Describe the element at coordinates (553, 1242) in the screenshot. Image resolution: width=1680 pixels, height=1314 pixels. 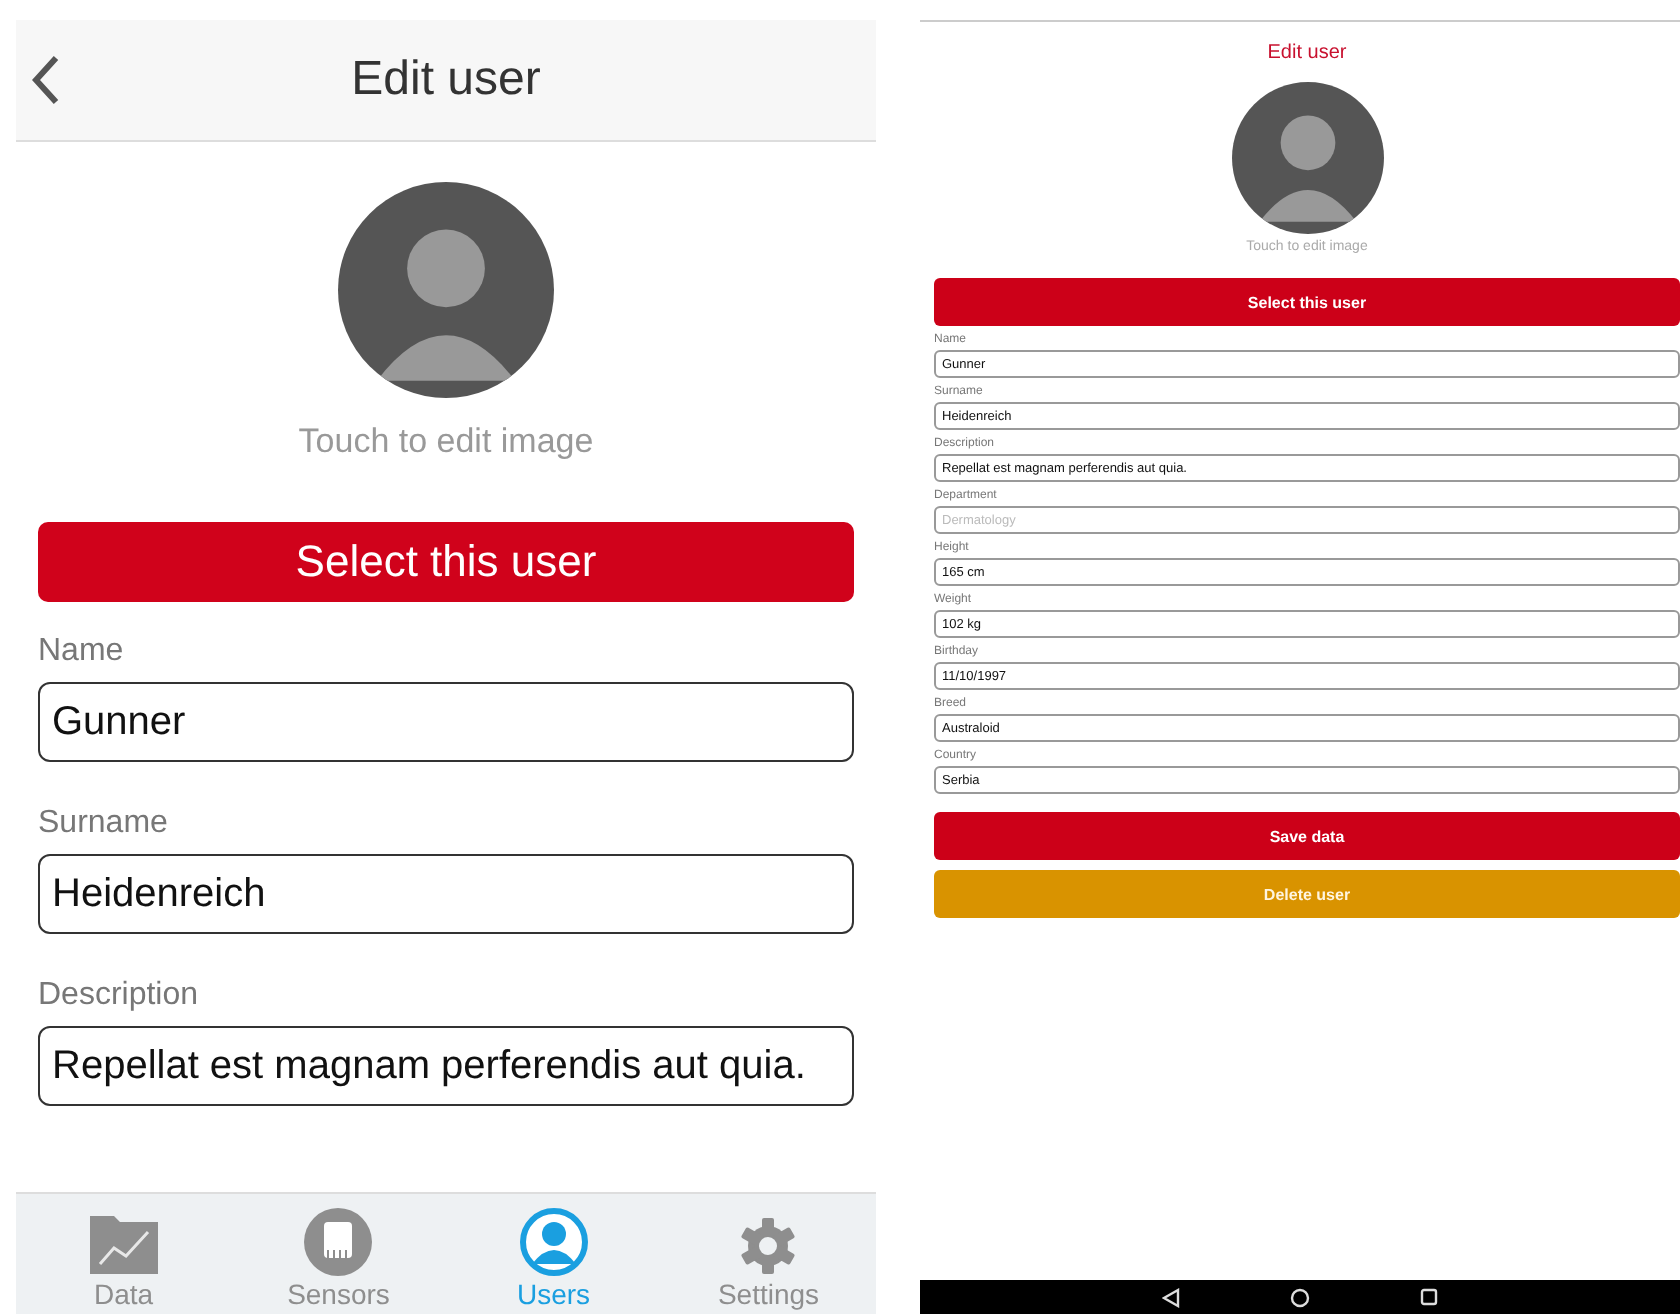
I see `user-icon` at that location.